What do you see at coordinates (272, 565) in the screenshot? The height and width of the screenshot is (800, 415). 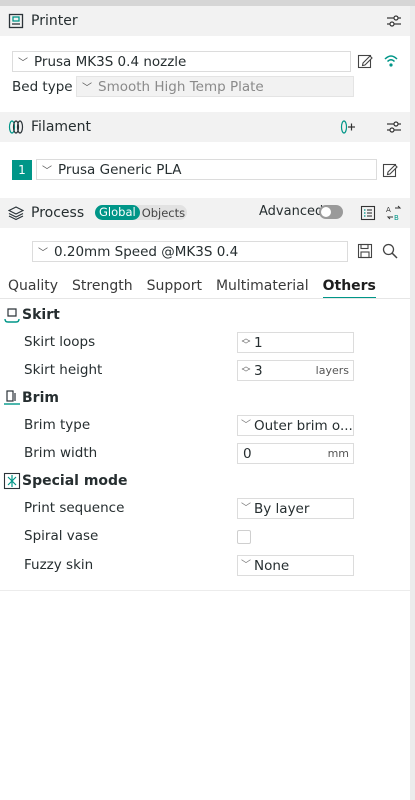 I see `fuzzy-skin-value: None` at bounding box center [272, 565].